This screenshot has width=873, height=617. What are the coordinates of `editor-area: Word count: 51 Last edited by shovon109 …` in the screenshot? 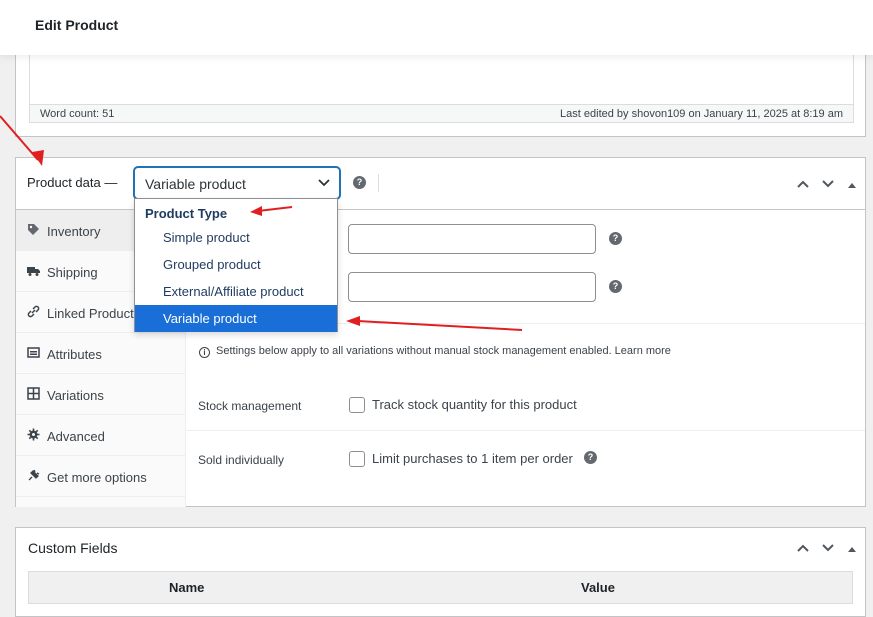 It's located at (441, 89).